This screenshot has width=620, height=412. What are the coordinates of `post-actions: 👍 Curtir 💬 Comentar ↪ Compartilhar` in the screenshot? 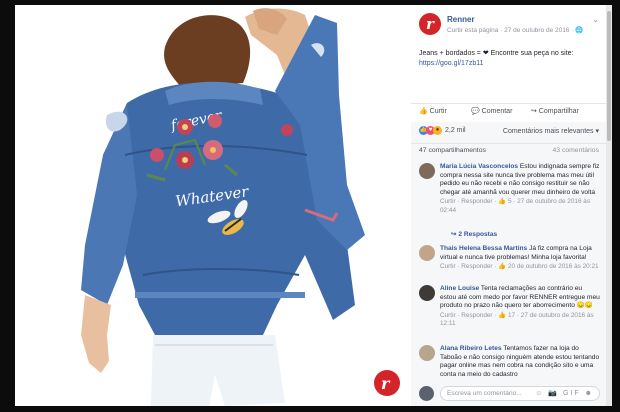 It's located at (509, 112).